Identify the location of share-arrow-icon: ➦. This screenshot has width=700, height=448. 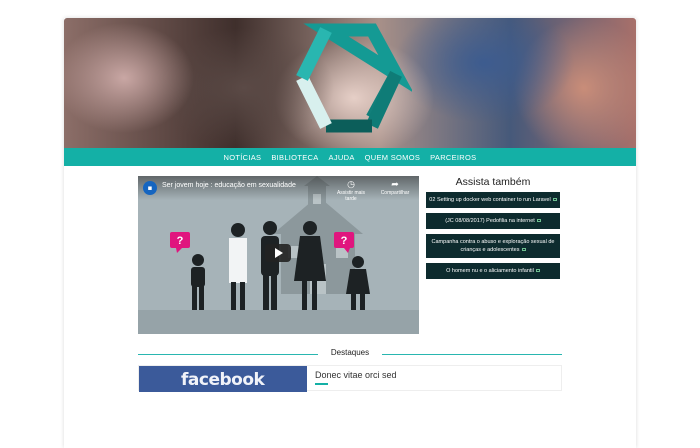
(395, 184).